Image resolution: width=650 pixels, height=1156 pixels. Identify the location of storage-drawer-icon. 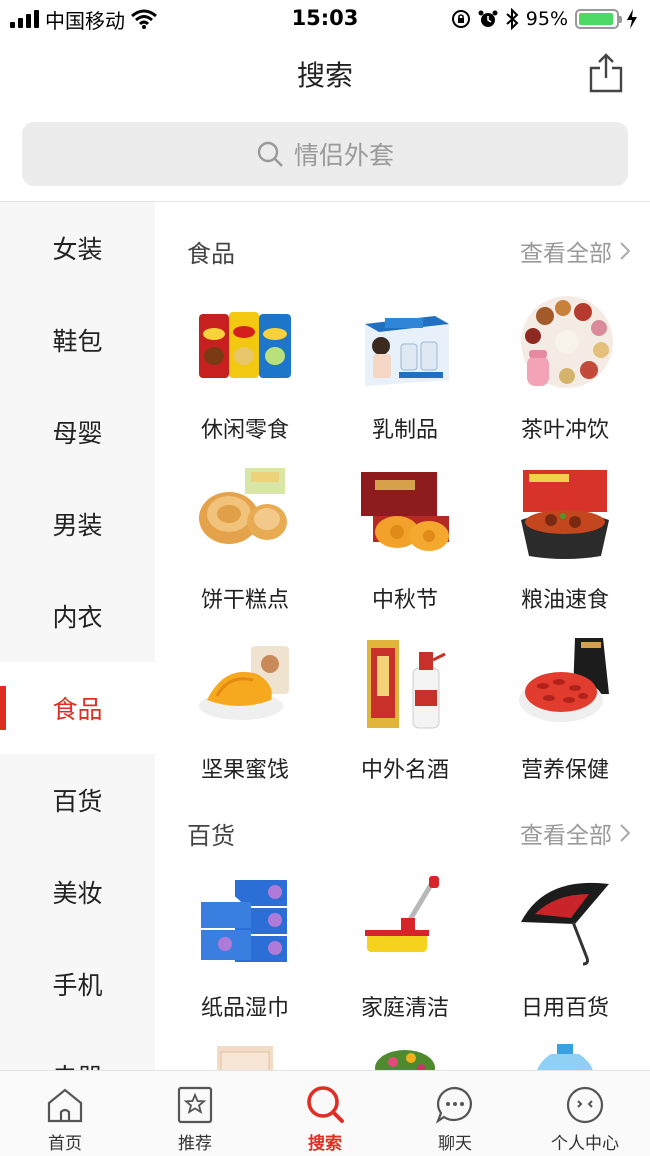
(245, 1056).